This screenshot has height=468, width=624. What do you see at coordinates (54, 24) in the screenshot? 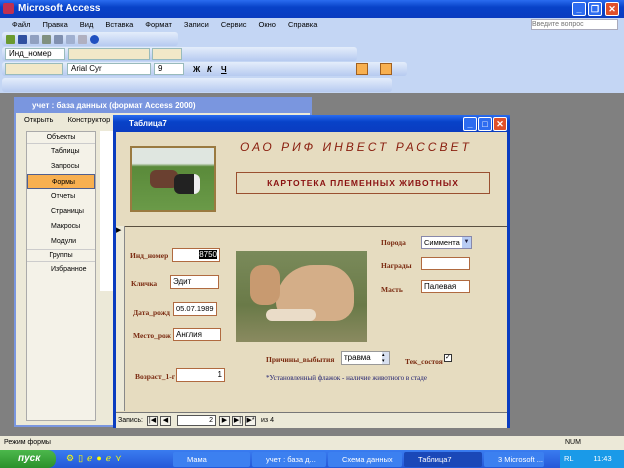
I see `menu-edit: Правка` at bounding box center [54, 24].